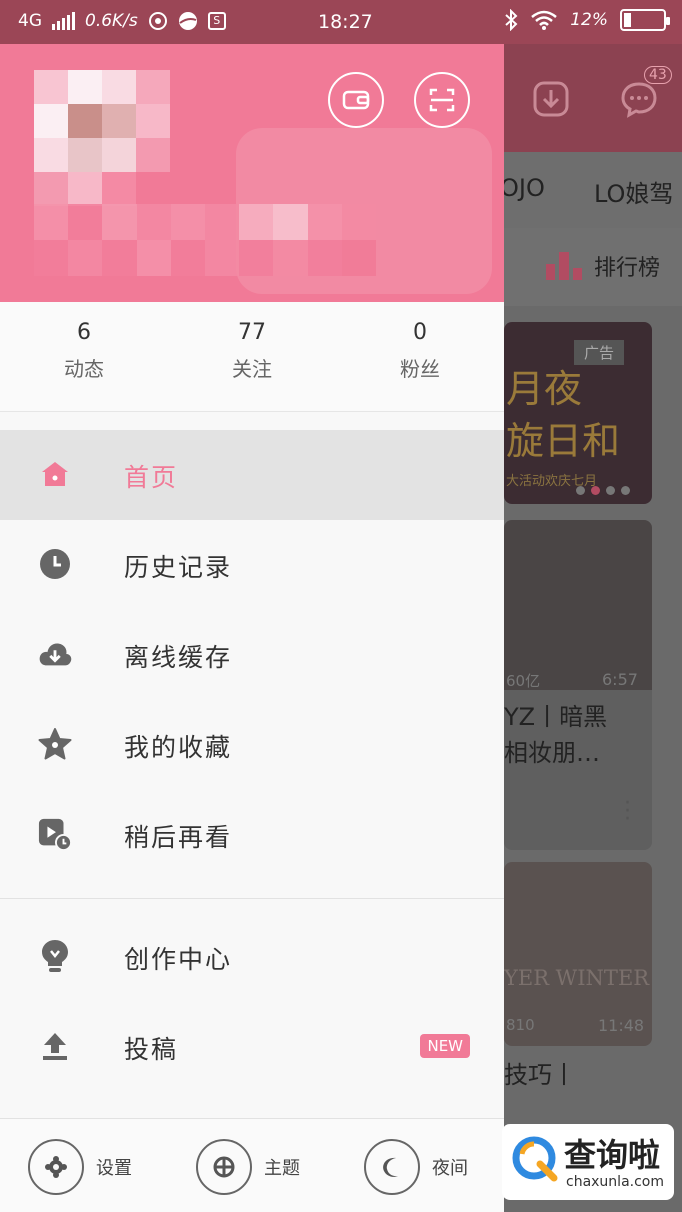  Describe the element at coordinates (252, 369) in the screenshot. I see `stat-label: 关注` at that location.